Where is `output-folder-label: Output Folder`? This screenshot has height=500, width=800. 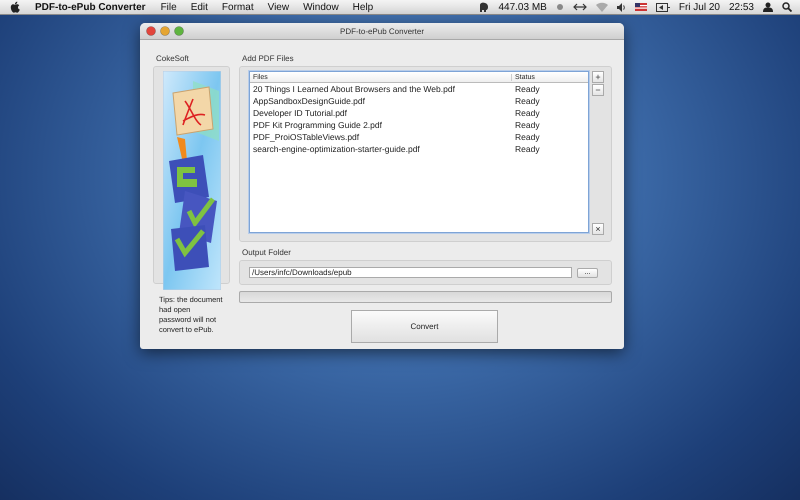 output-folder-label: Output Folder is located at coordinates (267, 252).